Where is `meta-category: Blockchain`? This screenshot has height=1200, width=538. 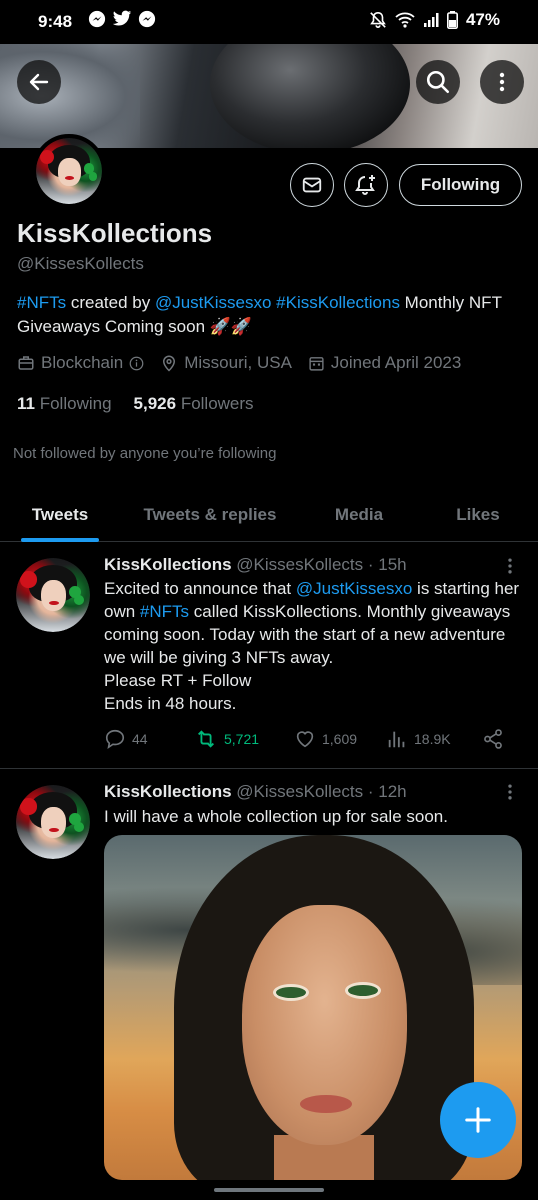 meta-category: Blockchain is located at coordinates (80, 363).